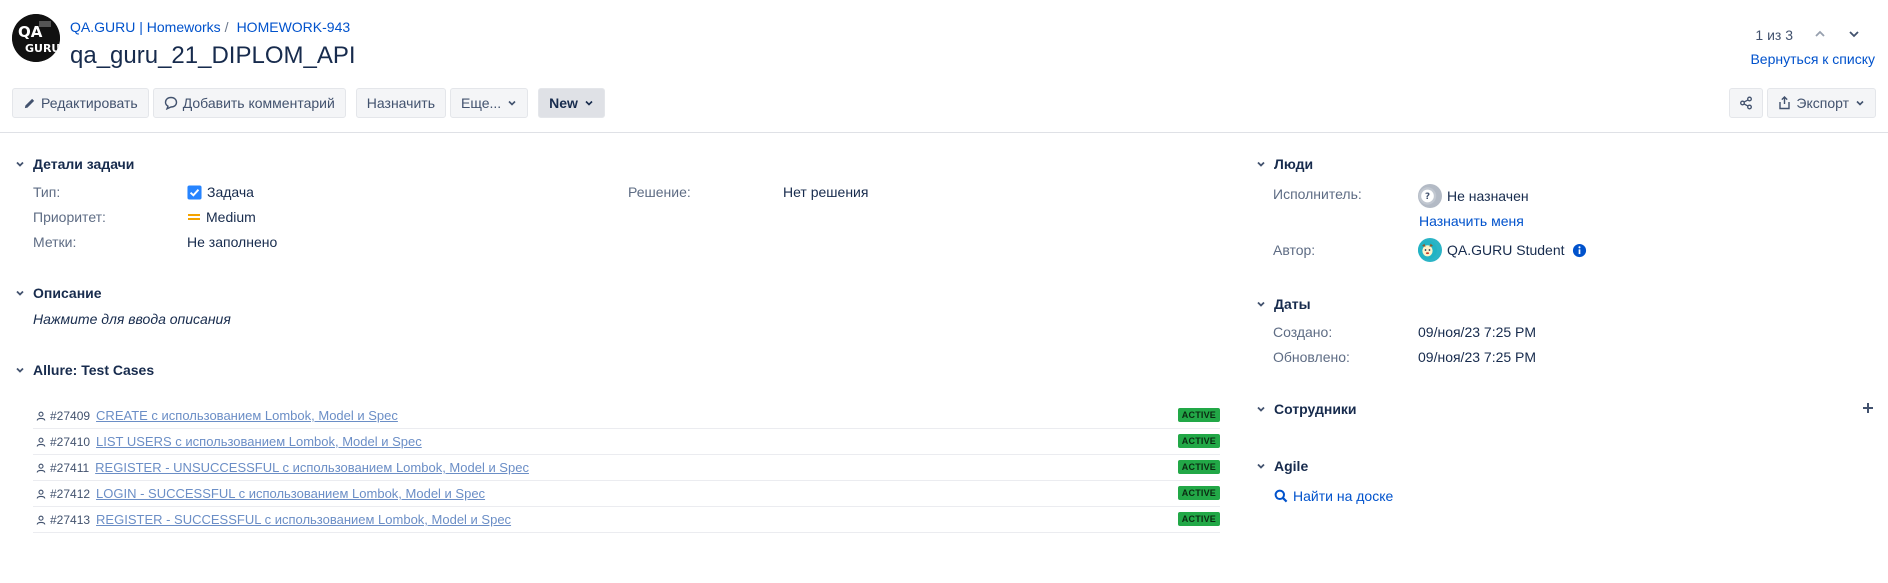  I want to click on created-label: Создано:, so click(1303, 332).